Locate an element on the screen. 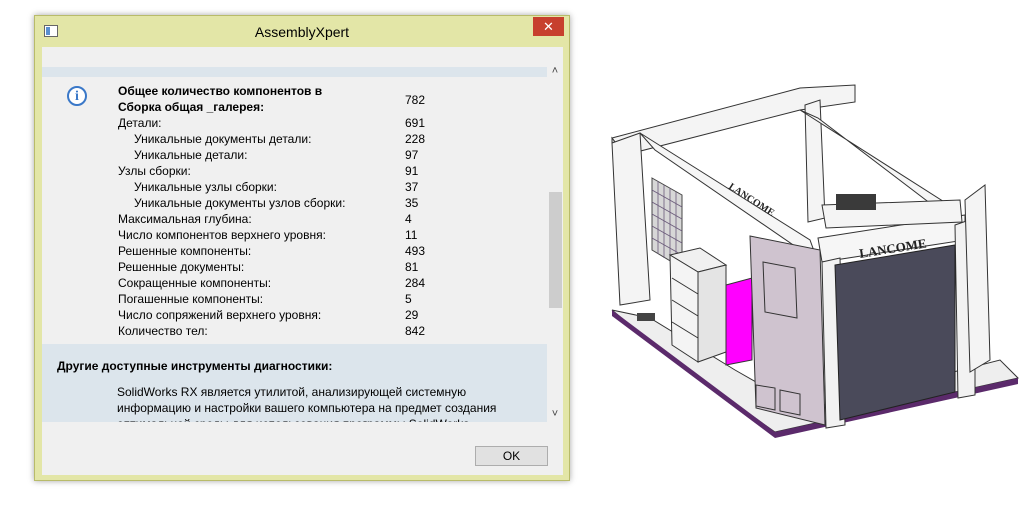 The width and height of the screenshot is (1023, 518). summary-header-line1: Общее количество компонентов в is located at coordinates (220, 91).